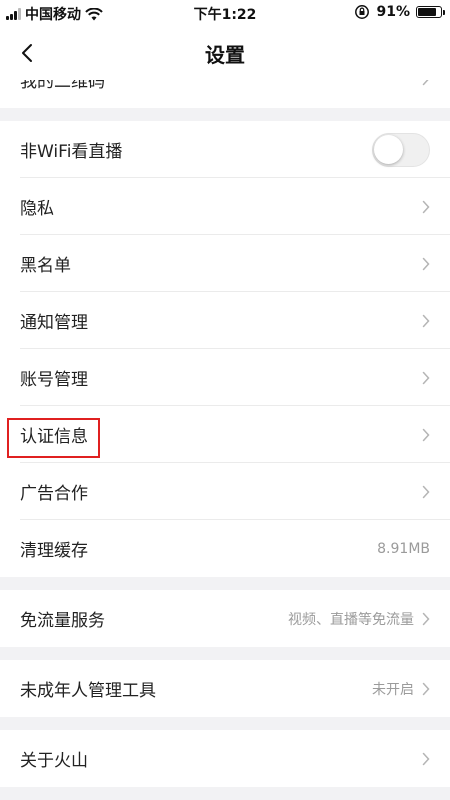 This screenshot has height=800, width=450. I want to click on settings-item-accessory: 8.91MB, so click(403, 548).